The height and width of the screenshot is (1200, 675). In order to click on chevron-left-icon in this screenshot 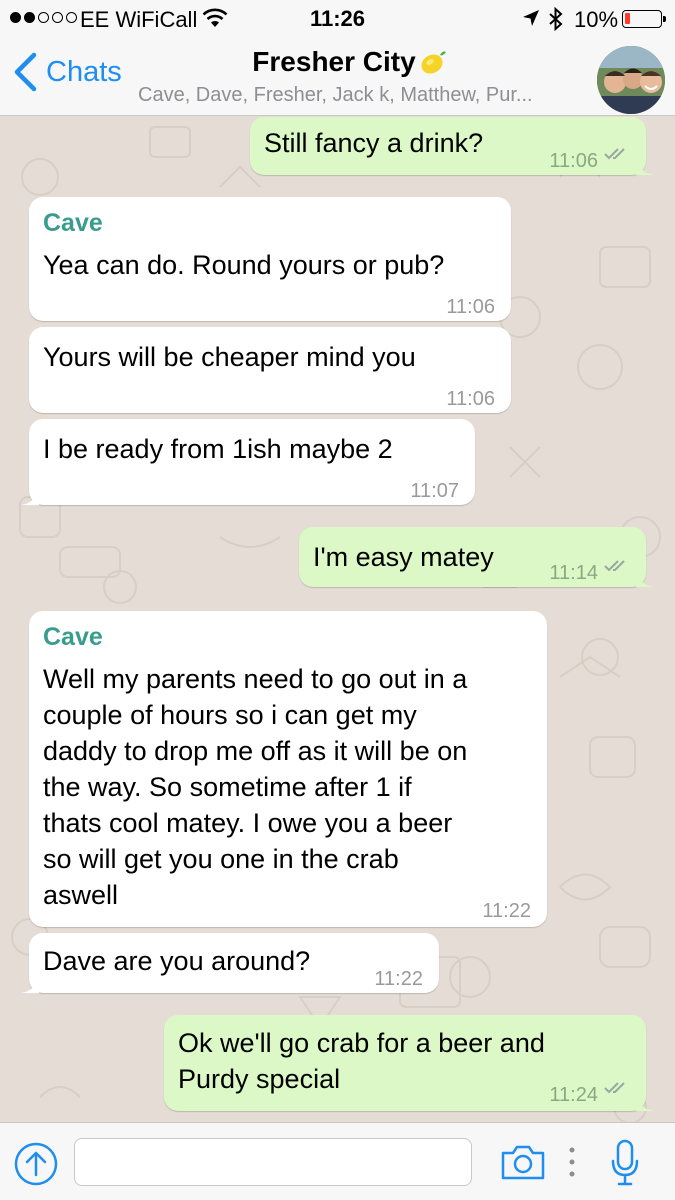, I will do `click(25, 72)`.